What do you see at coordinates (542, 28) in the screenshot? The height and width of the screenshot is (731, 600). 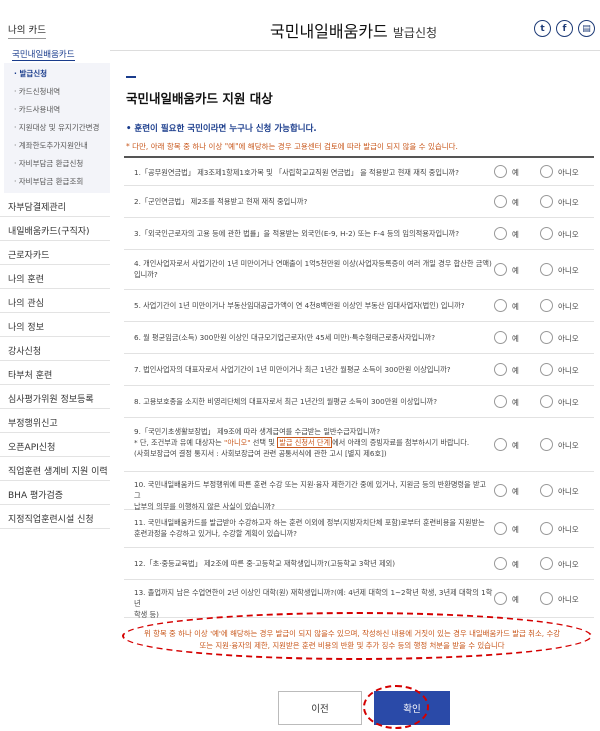 I see `twitter-share-icon: t` at bounding box center [542, 28].